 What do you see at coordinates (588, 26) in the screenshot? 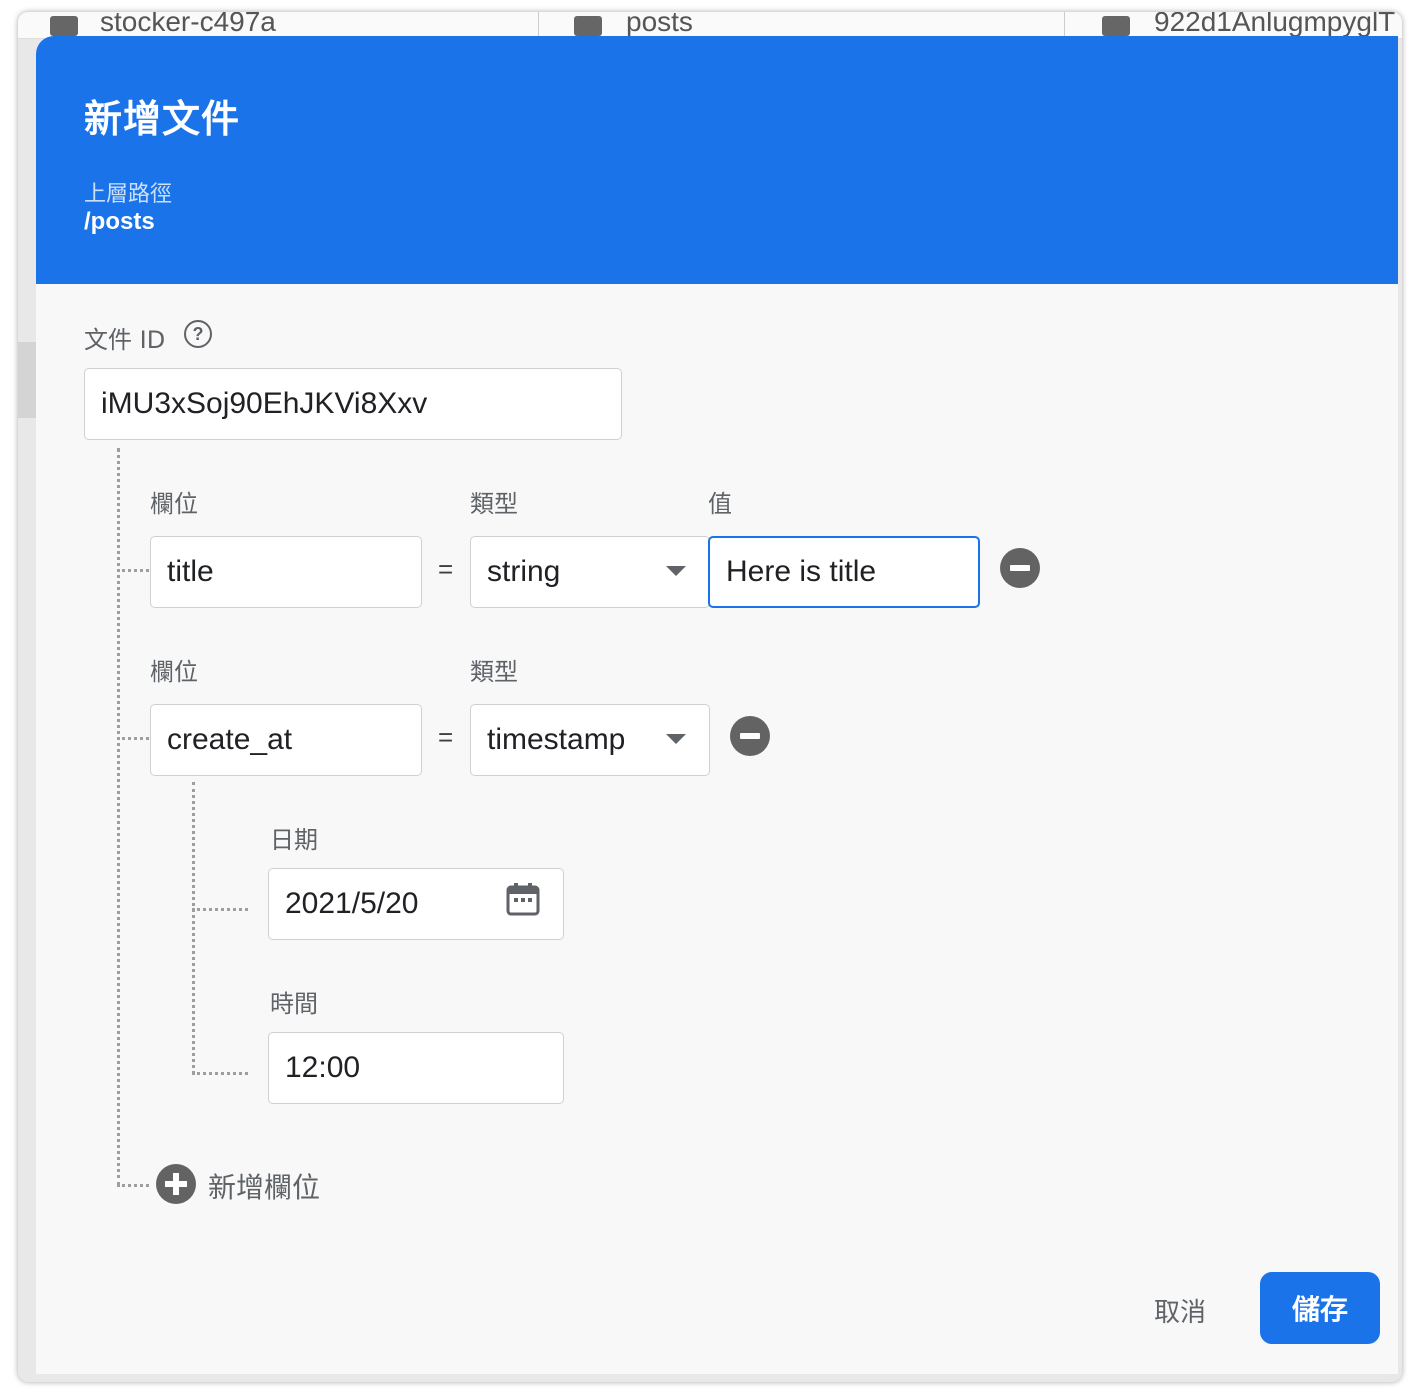
I see `collection-icon` at bounding box center [588, 26].